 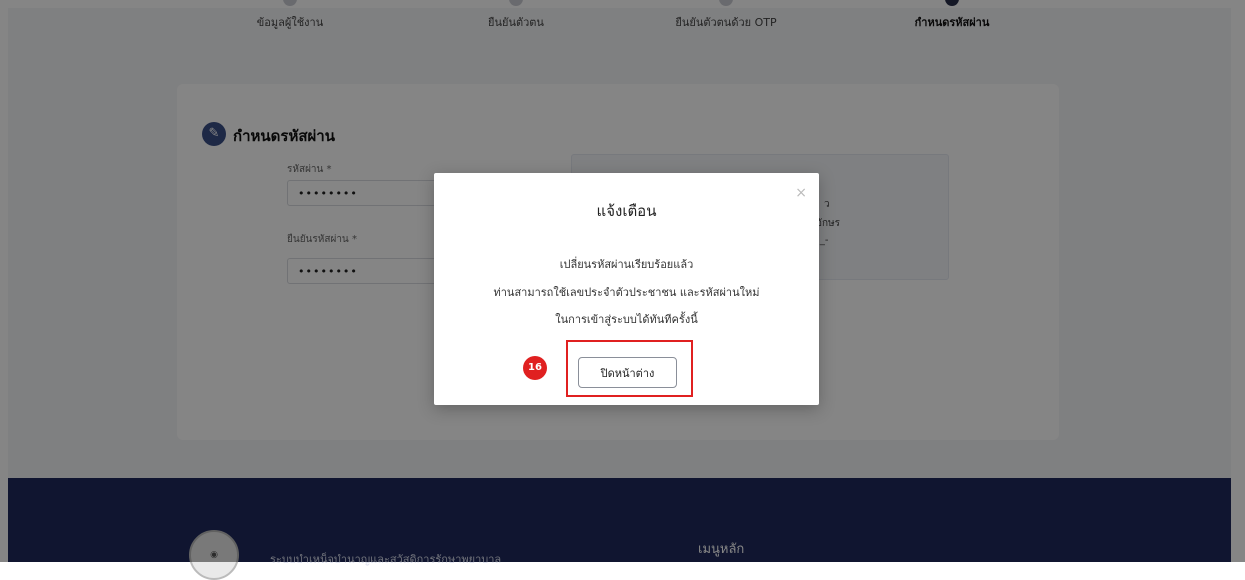 What do you see at coordinates (535, 368) in the screenshot?
I see `step-number-badge: 16` at bounding box center [535, 368].